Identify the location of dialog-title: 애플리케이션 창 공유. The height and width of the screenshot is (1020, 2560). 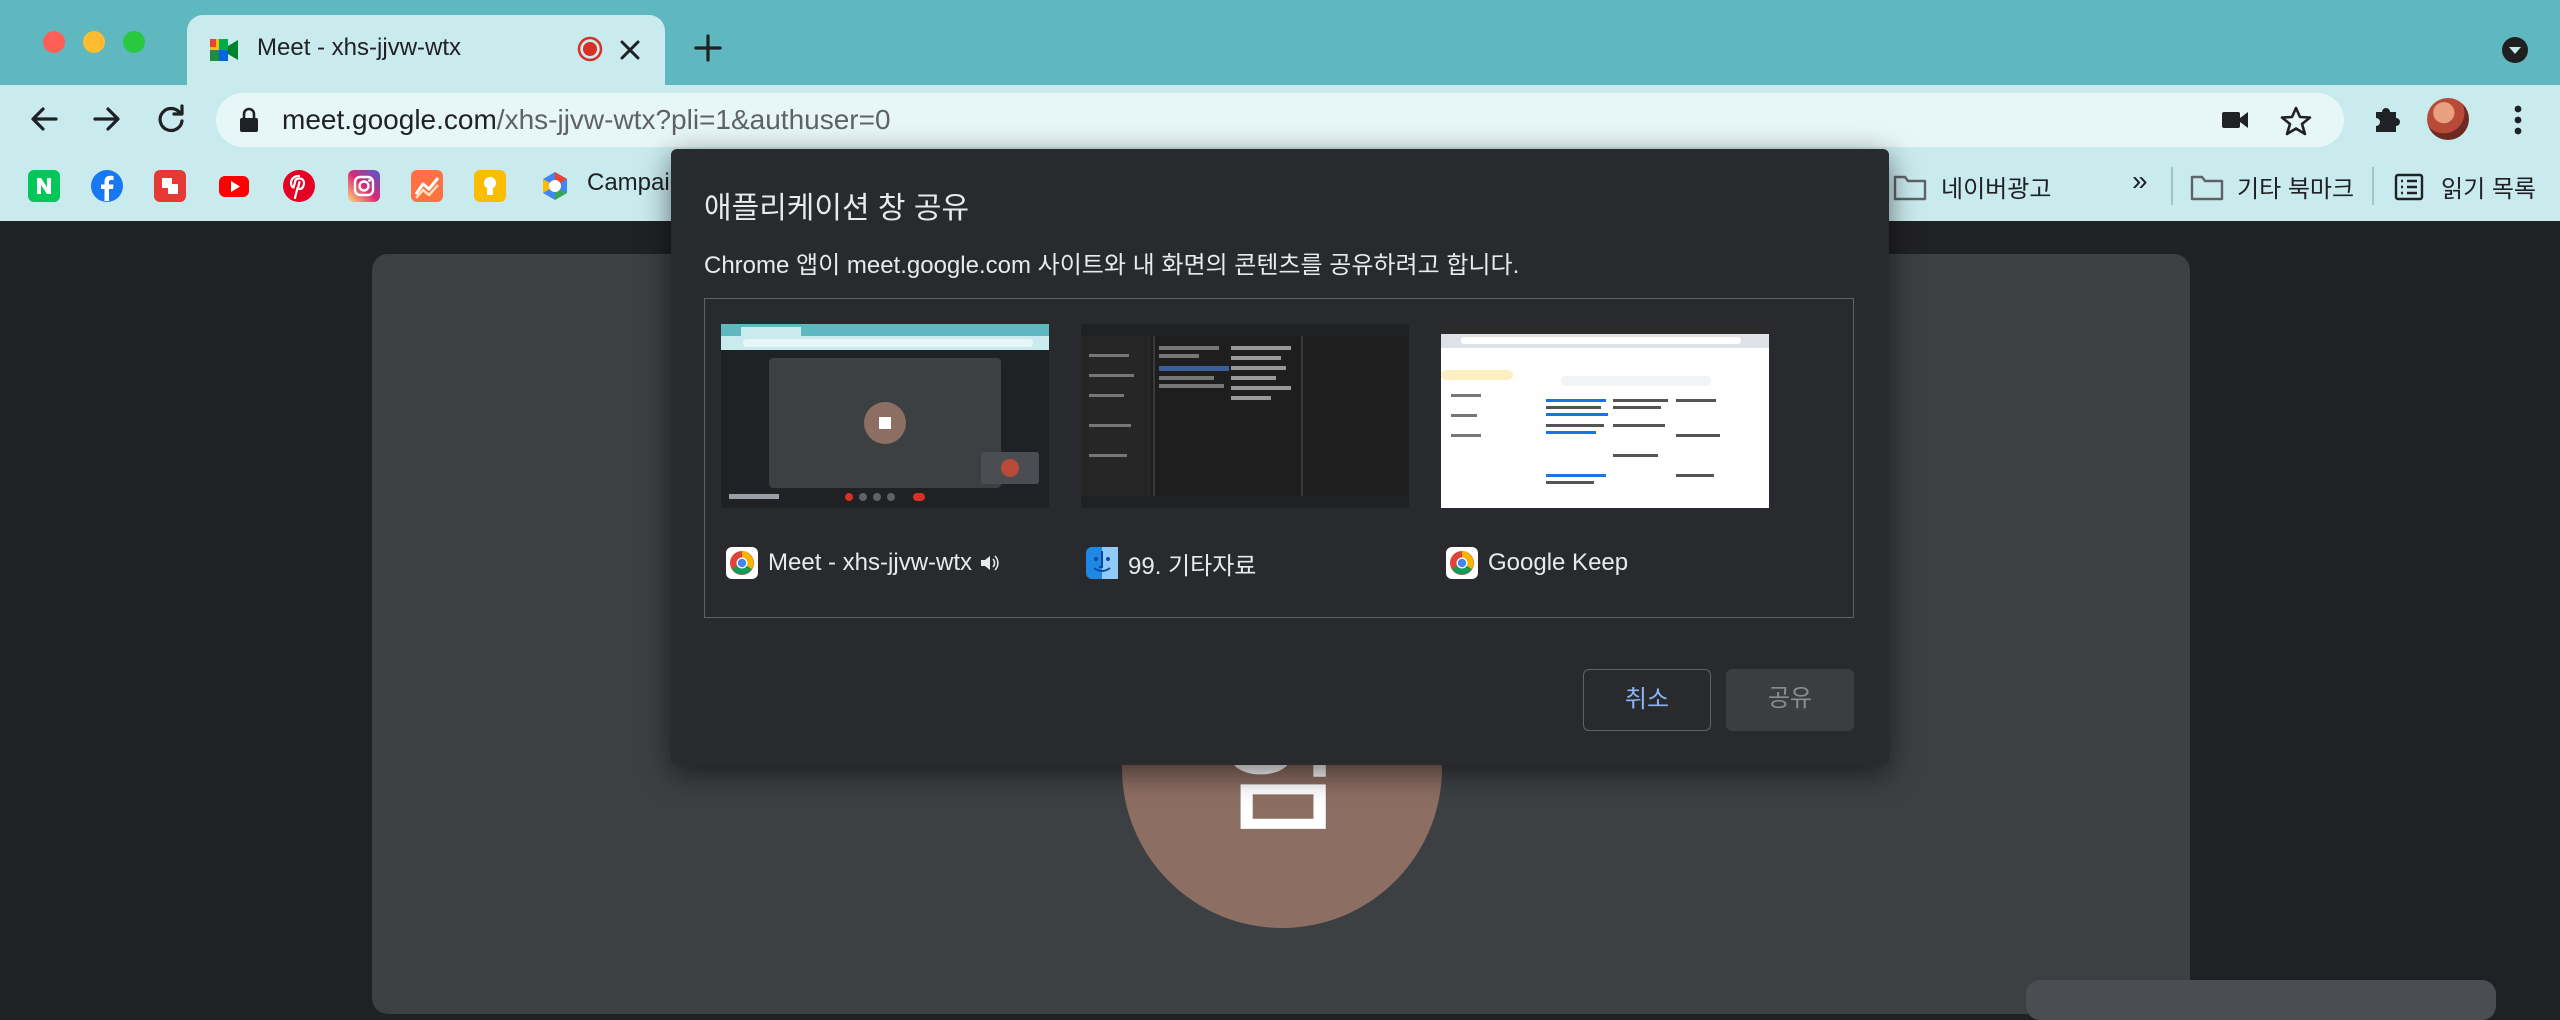
(837, 208).